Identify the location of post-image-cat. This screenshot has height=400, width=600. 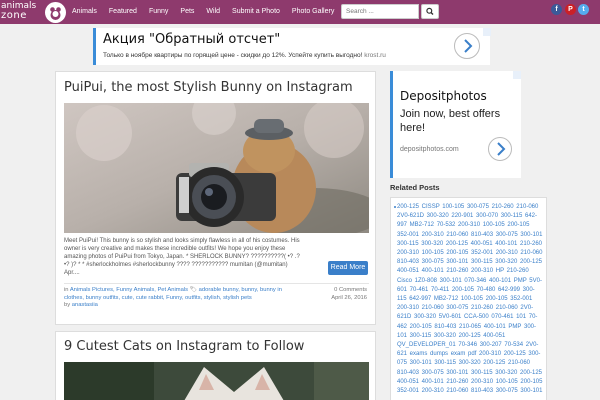
(216, 381).